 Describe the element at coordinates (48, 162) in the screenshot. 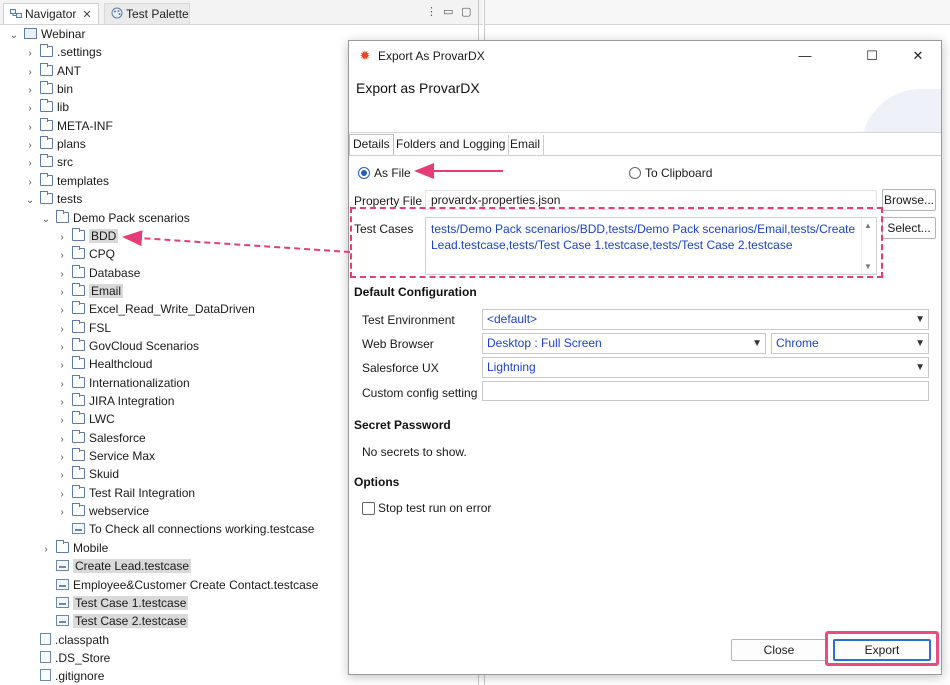

I see `tree-folder-item: › src` at that location.